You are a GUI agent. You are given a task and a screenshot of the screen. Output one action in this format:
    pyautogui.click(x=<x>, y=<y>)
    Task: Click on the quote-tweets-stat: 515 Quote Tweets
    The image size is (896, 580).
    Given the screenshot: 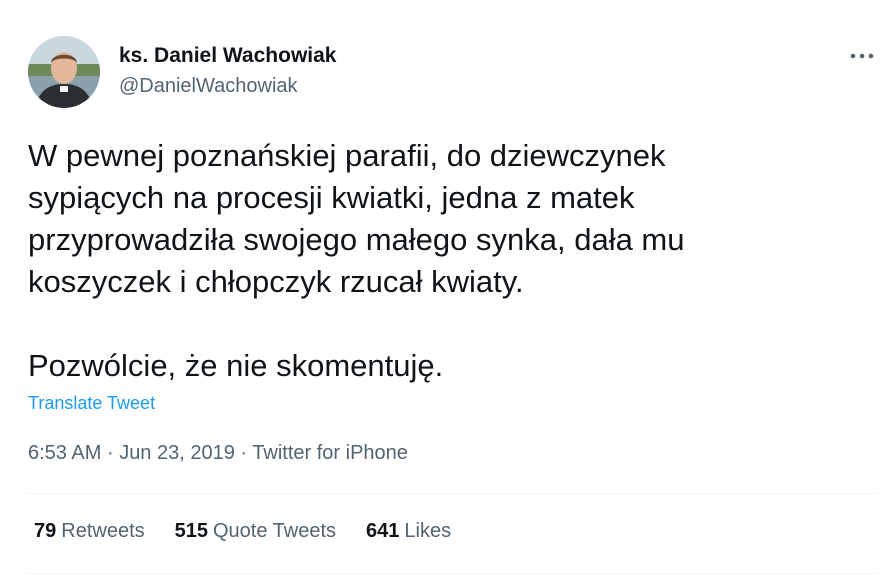 What is the action you would take?
    pyautogui.click(x=255, y=531)
    